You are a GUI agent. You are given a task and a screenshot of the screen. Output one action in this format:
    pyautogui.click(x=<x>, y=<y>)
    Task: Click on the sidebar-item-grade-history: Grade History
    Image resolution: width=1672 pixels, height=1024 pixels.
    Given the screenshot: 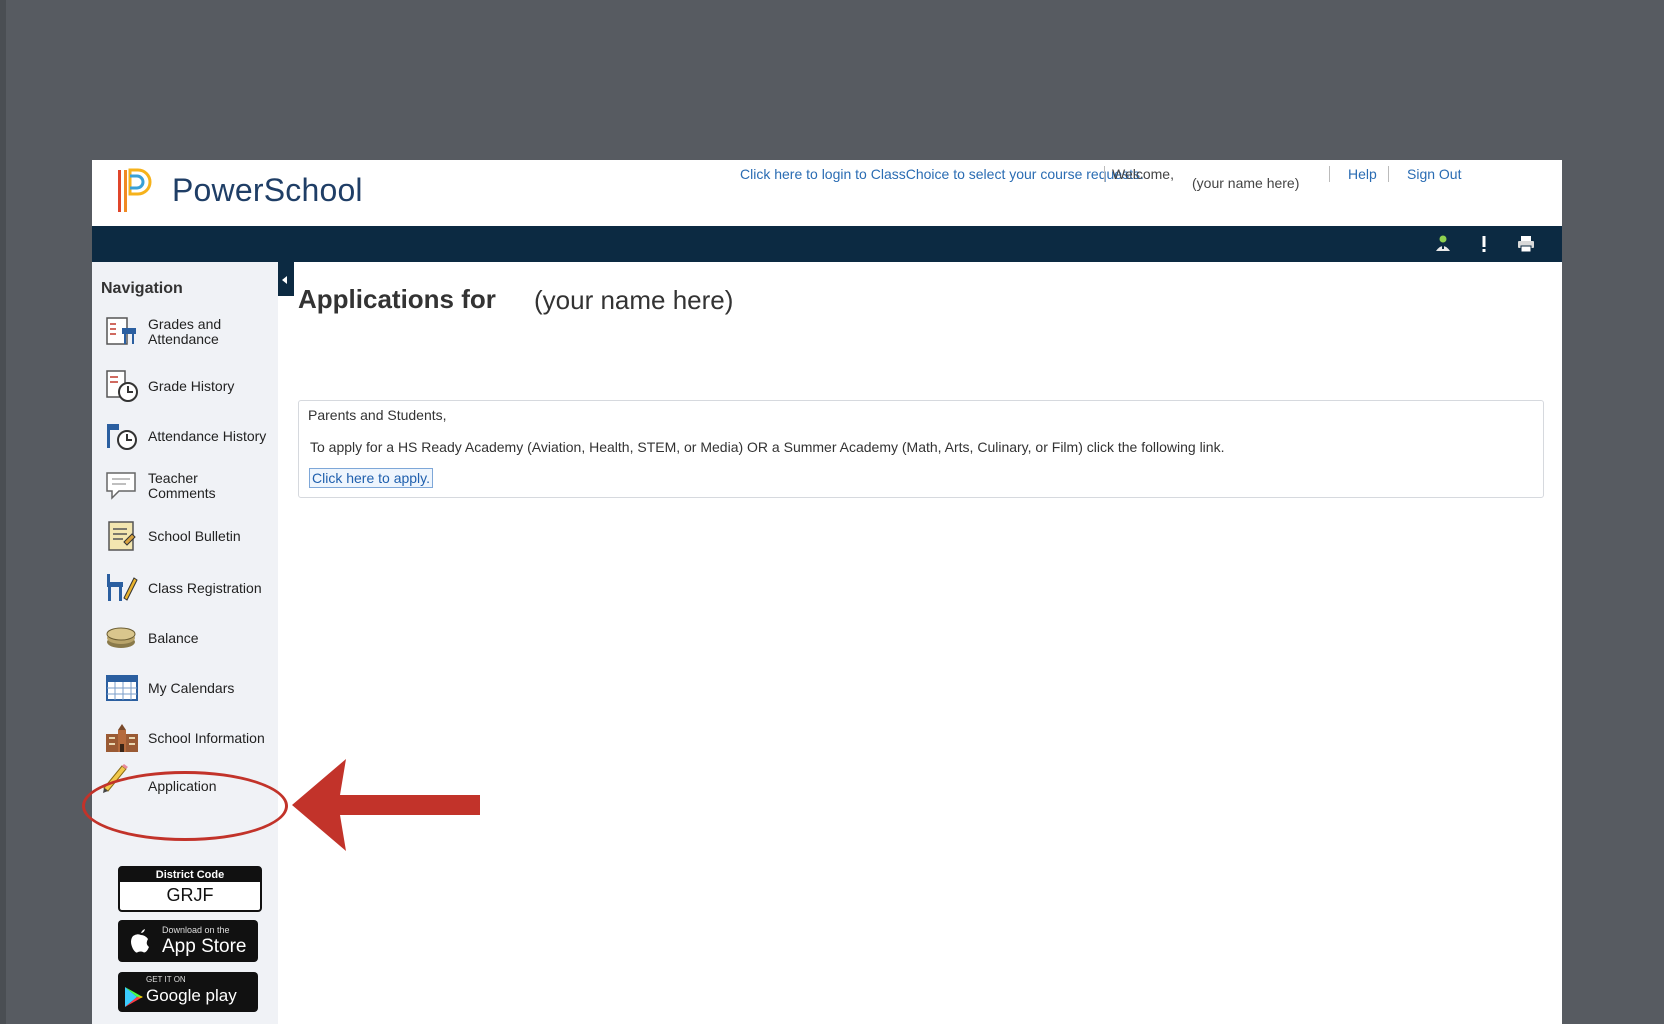 What is the action you would take?
    pyautogui.click(x=189, y=386)
    